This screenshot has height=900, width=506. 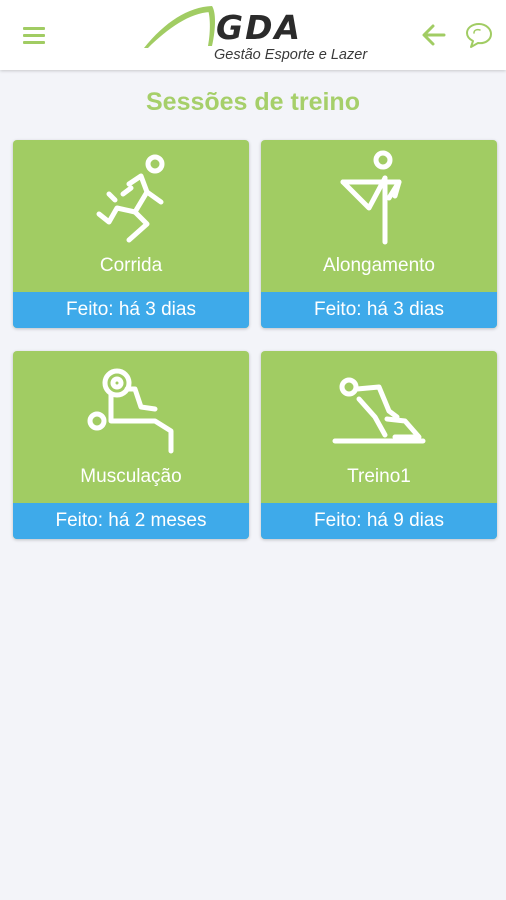 I want to click on hamburger-menu-icon, so click(x=35, y=35).